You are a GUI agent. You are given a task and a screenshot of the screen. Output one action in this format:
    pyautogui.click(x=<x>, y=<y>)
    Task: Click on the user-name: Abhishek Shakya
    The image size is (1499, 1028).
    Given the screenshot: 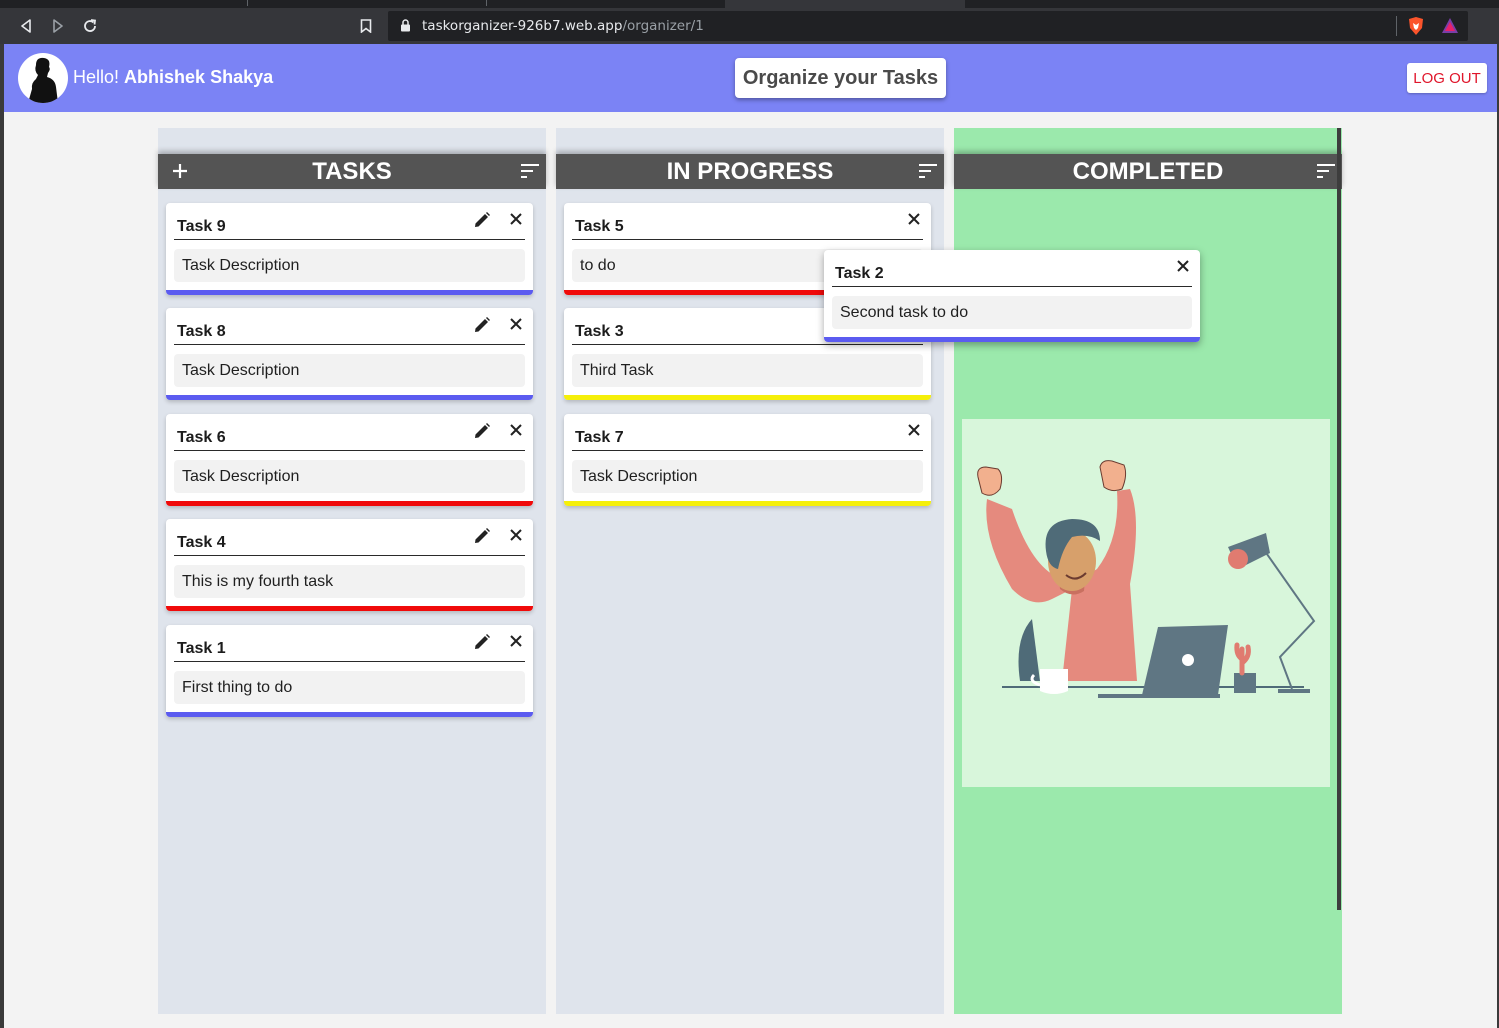 What is the action you would take?
    pyautogui.click(x=199, y=77)
    